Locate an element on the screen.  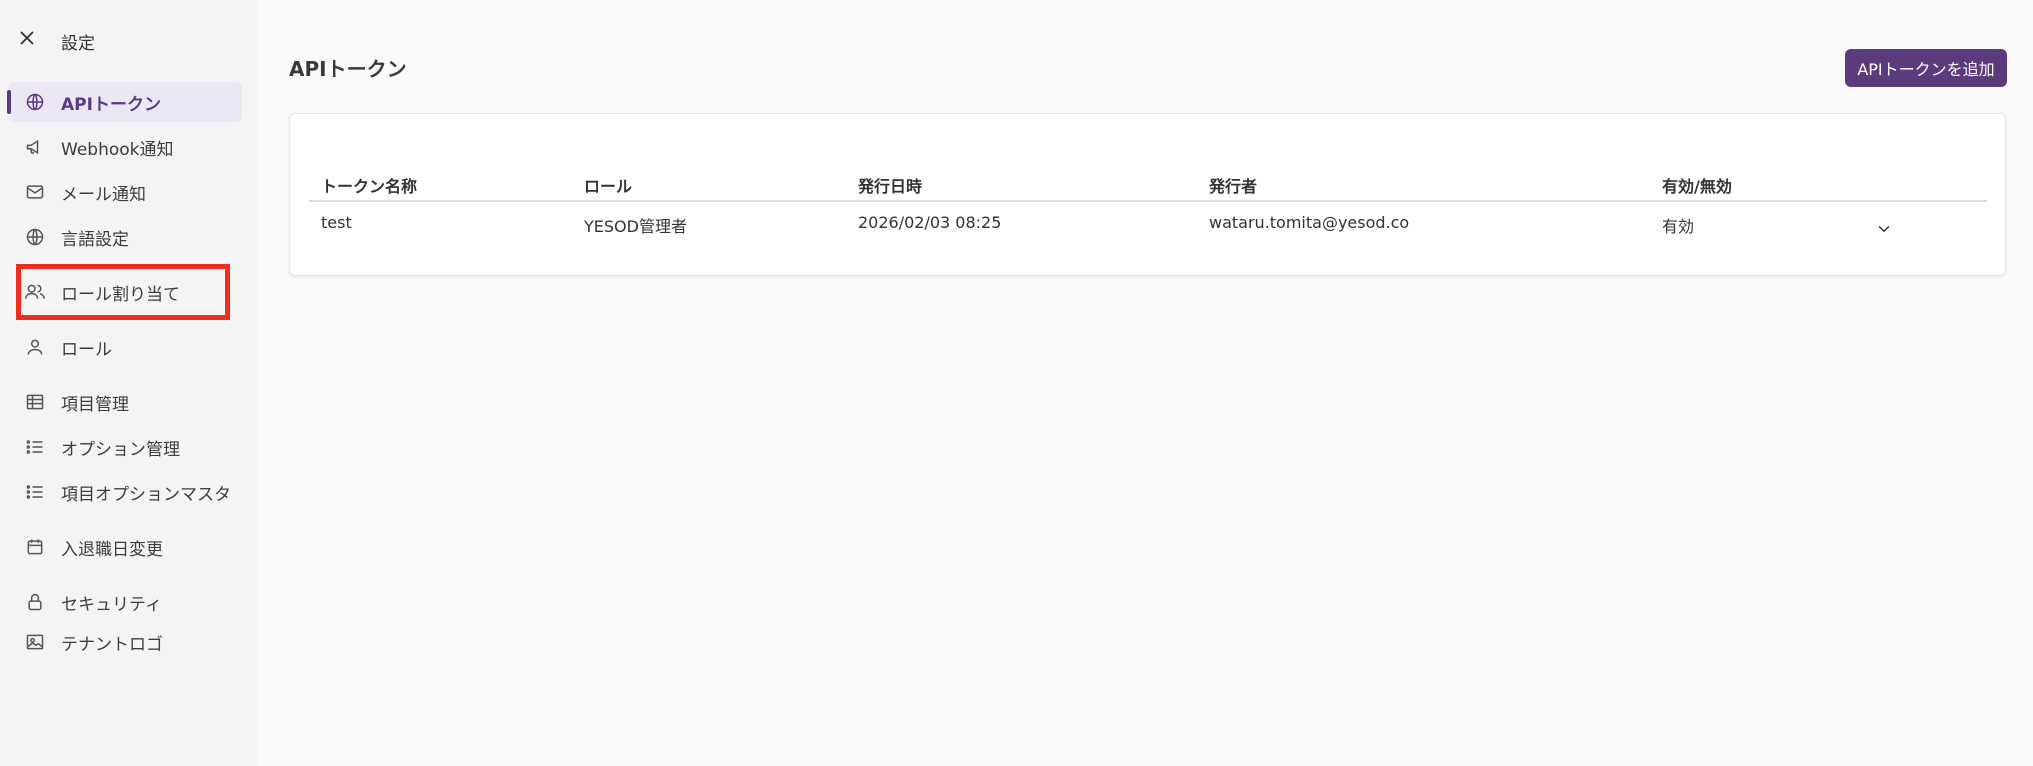
cell-status: 有効 is located at coordinates (1678, 226).